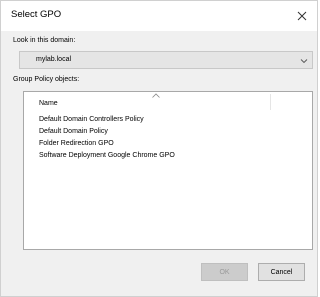 This screenshot has width=320, height=297. I want to click on column-header-name: Name, so click(48, 103).